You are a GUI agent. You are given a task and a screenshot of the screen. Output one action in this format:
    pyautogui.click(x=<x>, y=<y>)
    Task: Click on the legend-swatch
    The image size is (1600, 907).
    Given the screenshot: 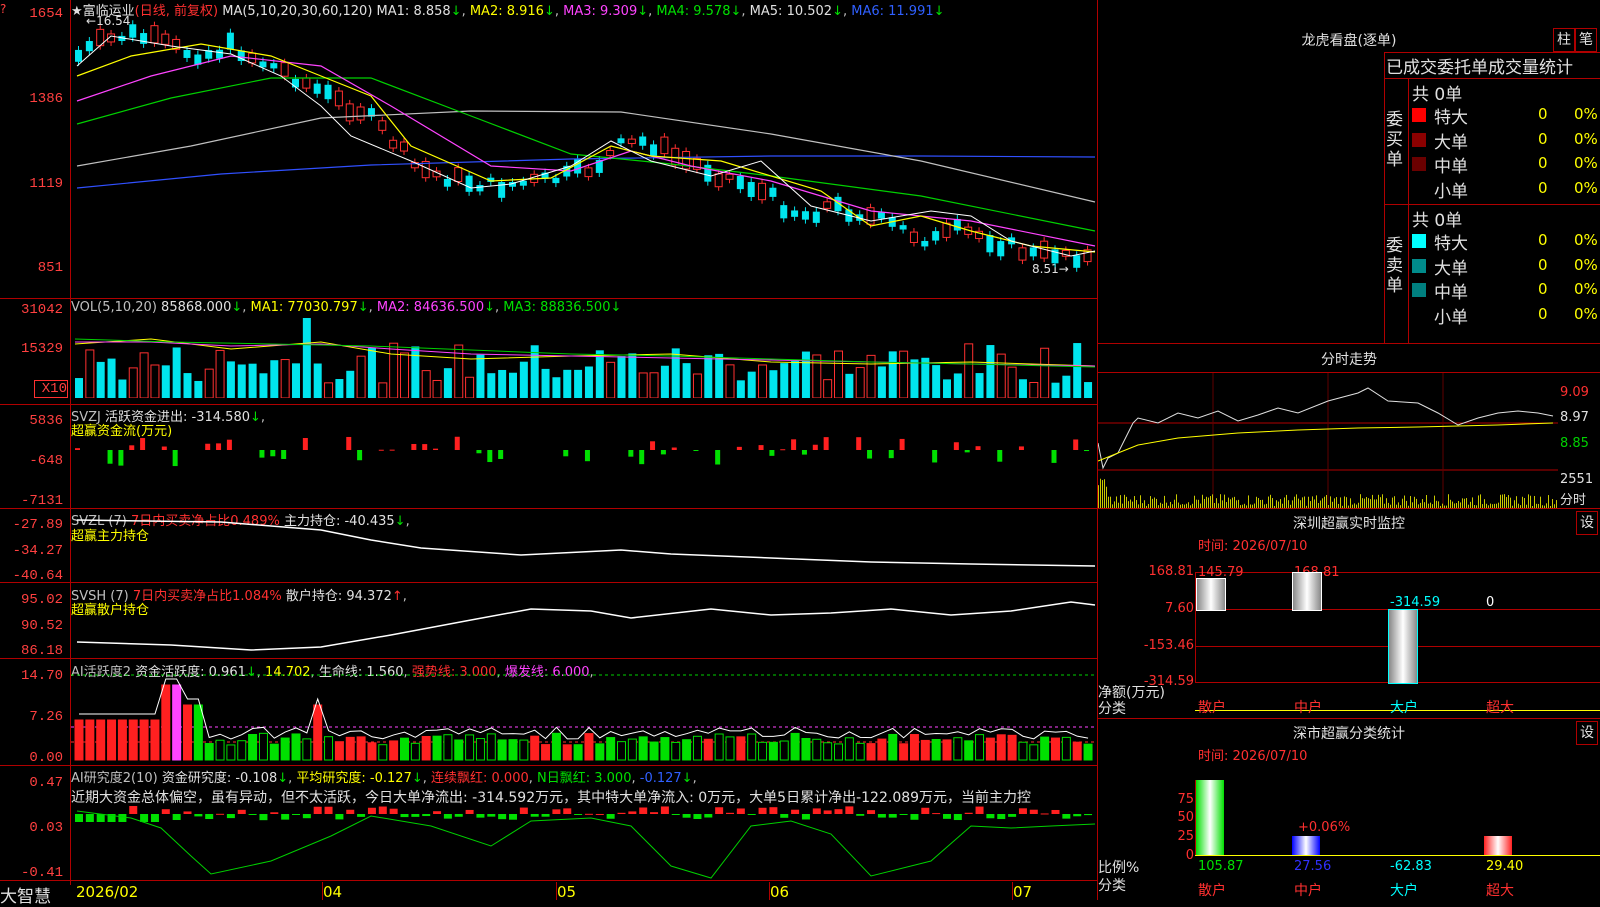 What is the action you would take?
    pyautogui.click(x=1419, y=188)
    